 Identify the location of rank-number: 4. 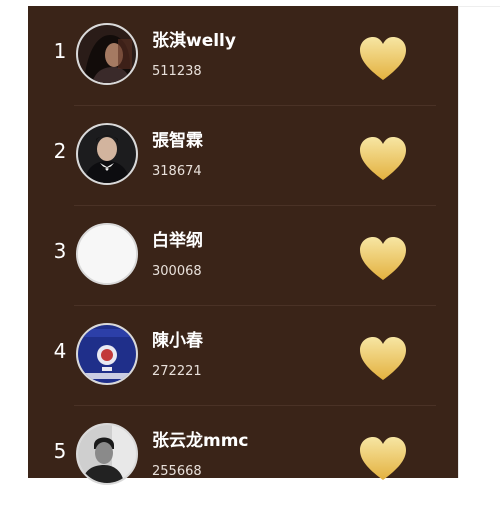
(60, 351).